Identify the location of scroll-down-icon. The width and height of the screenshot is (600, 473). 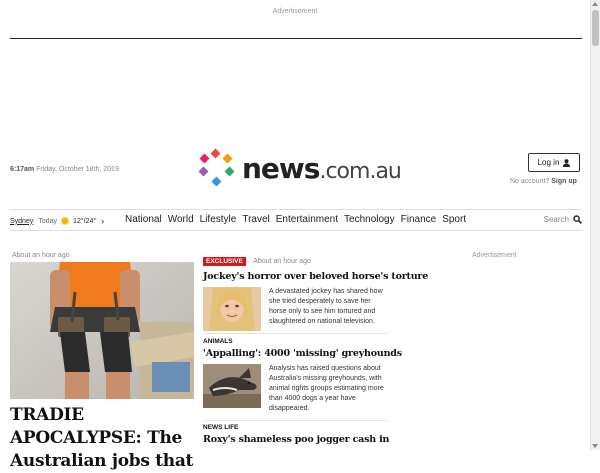
(595, 446).